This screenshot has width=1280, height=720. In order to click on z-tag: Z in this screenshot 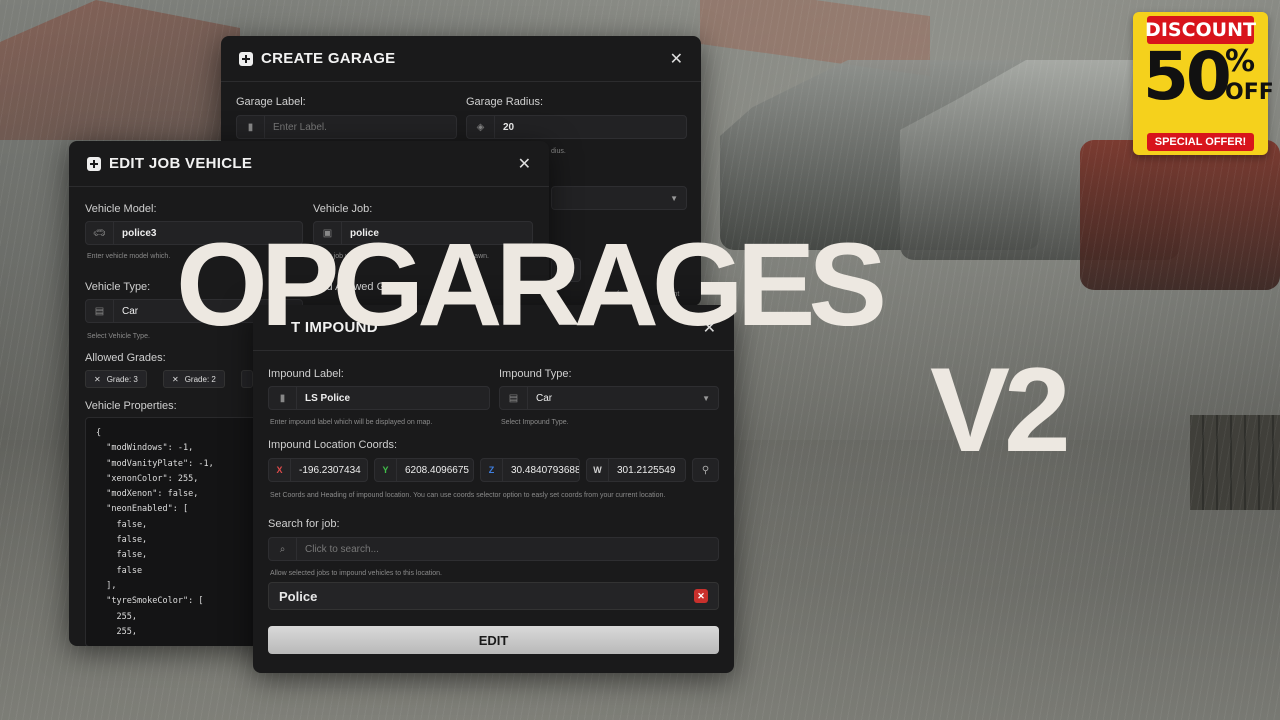, I will do `click(492, 470)`.